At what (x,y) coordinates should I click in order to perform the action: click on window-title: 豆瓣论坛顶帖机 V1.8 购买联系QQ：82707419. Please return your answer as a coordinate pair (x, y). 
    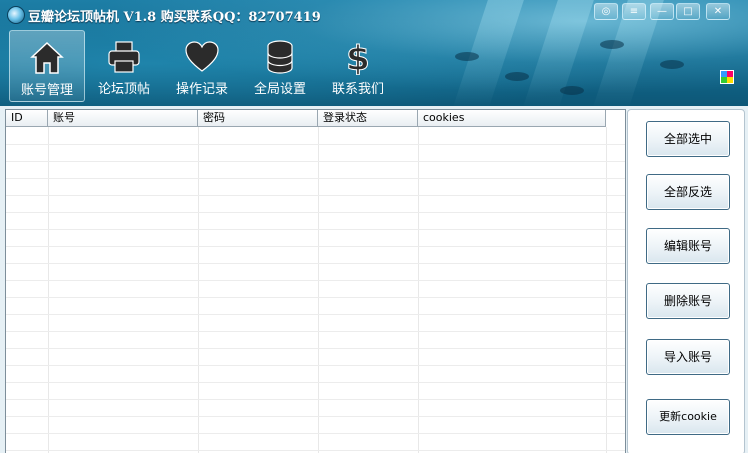
    Looking at the image, I should click on (174, 17).